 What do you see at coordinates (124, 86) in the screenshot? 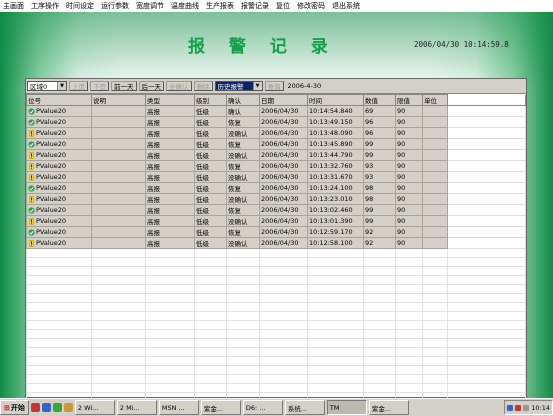
I see `prev-day-button: 前一天` at bounding box center [124, 86].